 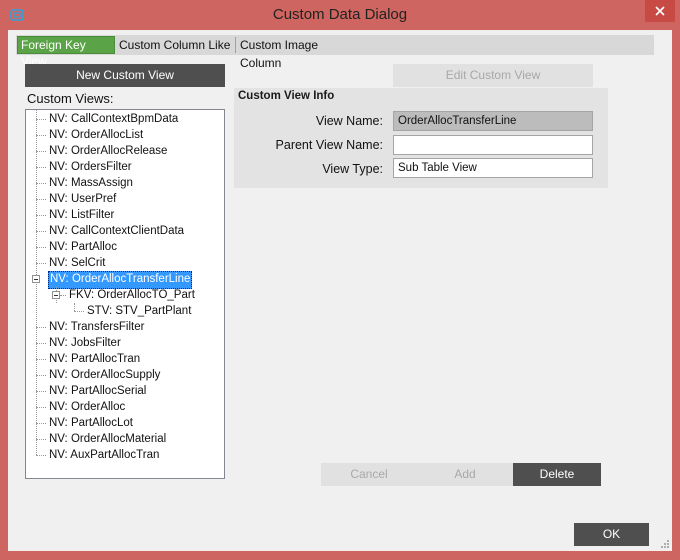 I want to click on view-type-field: Sub Table View, so click(x=493, y=168).